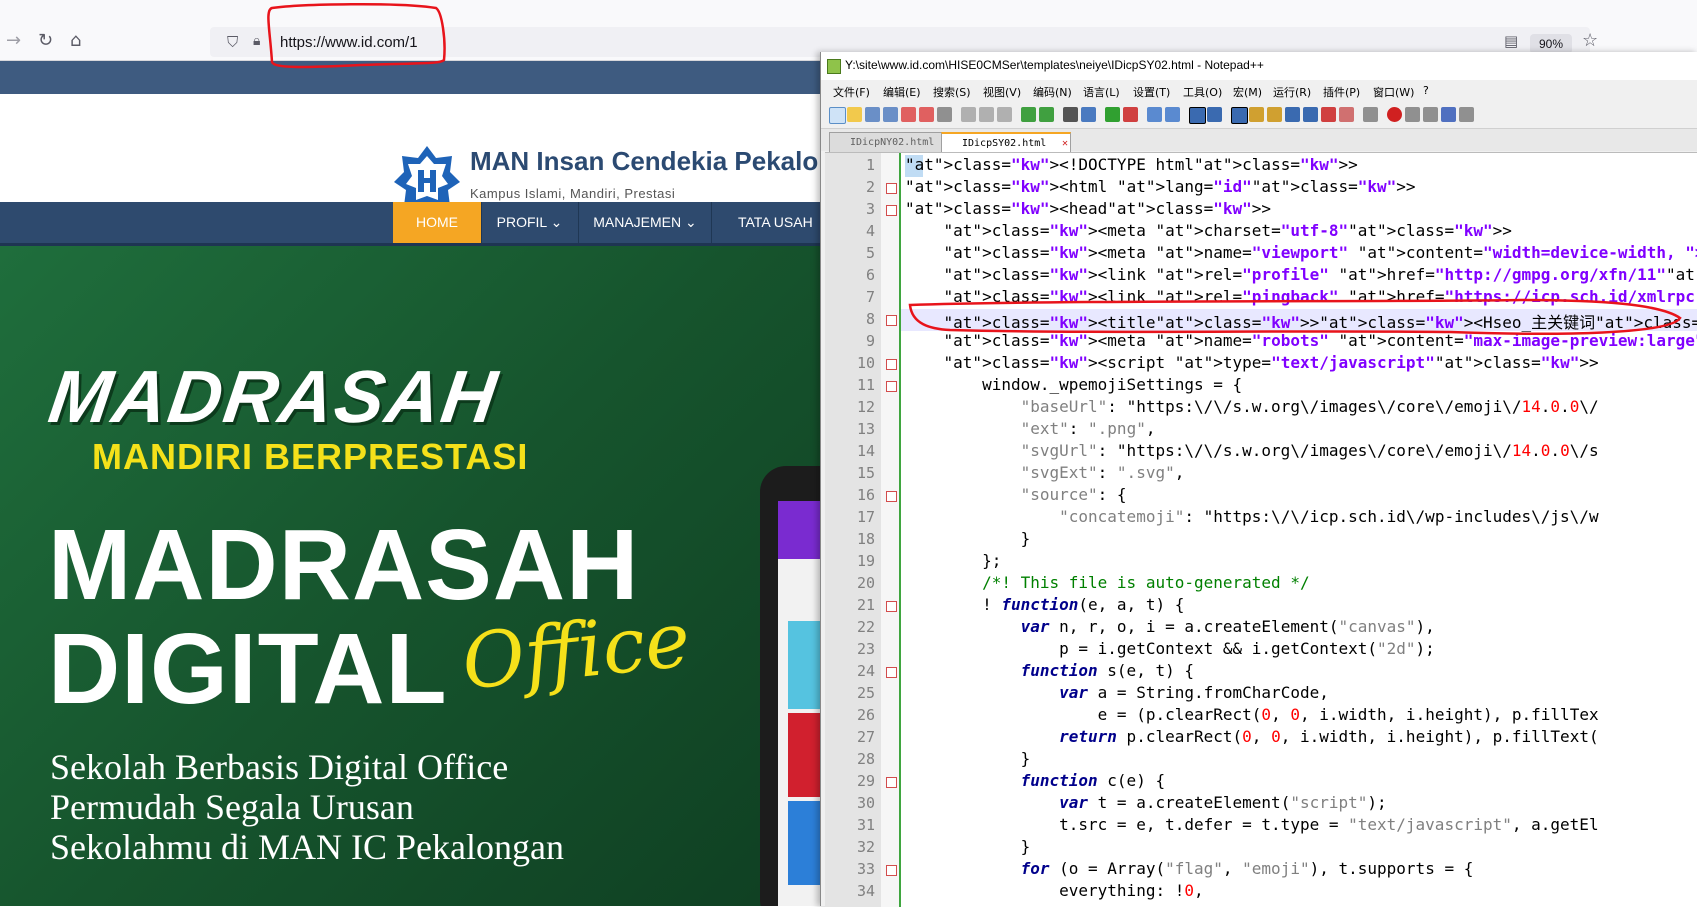 The height and width of the screenshot is (907, 1697). What do you see at coordinates (1046, 114) in the screenshot?
I see `redo-icon` at bounding box center [1046, 114].